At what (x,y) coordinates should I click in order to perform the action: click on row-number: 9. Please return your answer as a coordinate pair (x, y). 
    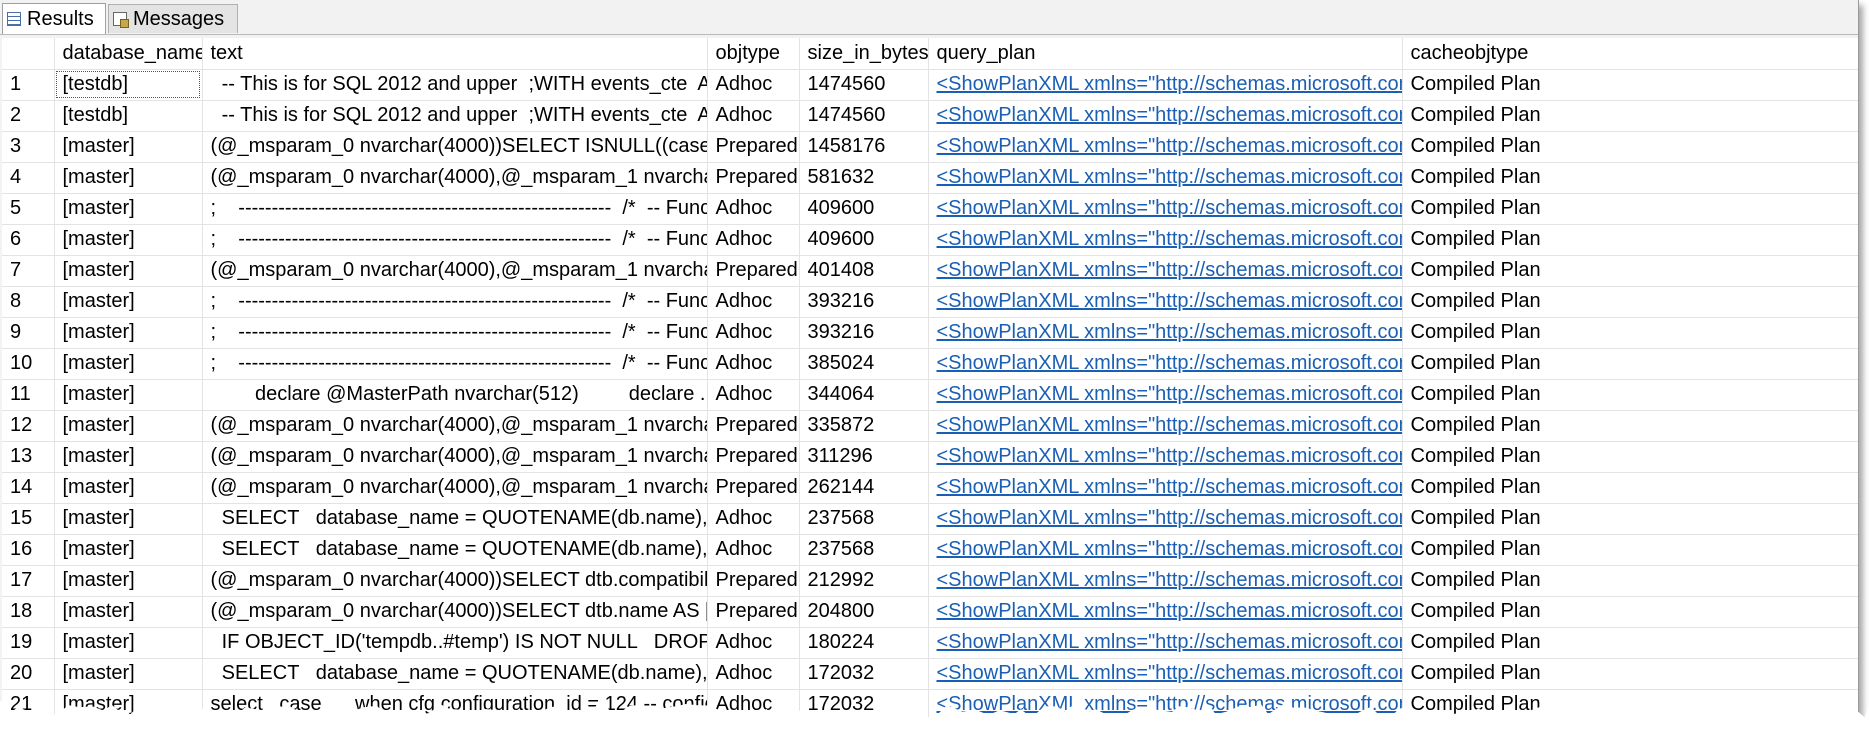
    Looking at the image, I should click on (28, 333).